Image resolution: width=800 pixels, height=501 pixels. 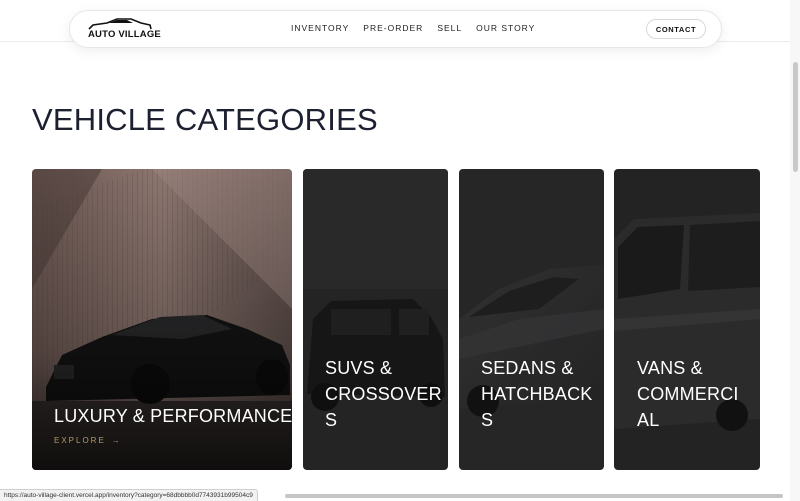 I want to click on category-card-vans: VANS & COMMERCI AL, so click(x=687, y=319).